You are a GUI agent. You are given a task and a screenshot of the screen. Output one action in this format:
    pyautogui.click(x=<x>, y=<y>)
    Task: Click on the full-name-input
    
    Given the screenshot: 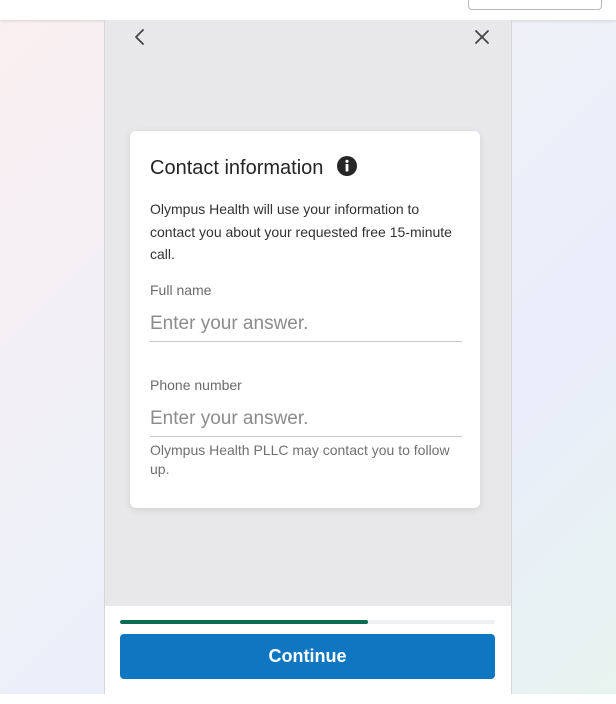 What is the action you would take?
    pyautogui.click(x=306, y=324)
    